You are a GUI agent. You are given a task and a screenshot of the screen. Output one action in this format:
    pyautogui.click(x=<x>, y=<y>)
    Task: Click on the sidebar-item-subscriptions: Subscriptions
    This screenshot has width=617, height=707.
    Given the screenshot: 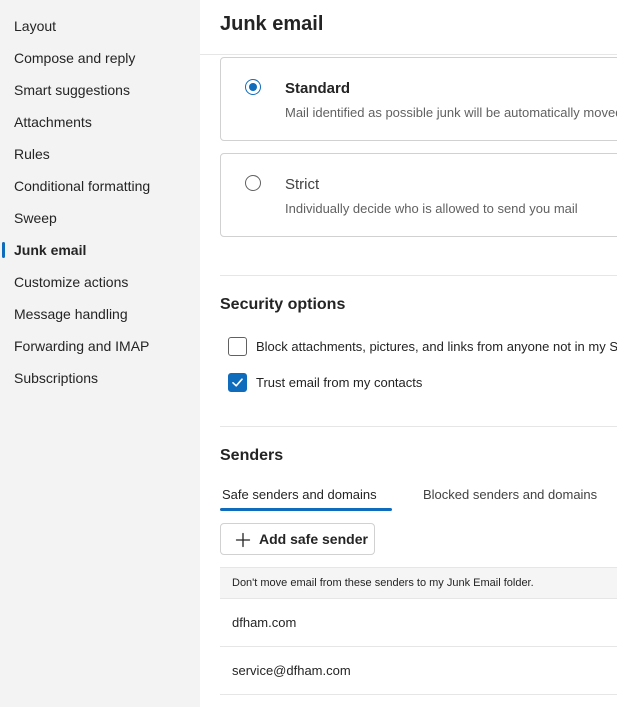 What is the action you would take?
    pyautogui.click(x=100, y=378)
    